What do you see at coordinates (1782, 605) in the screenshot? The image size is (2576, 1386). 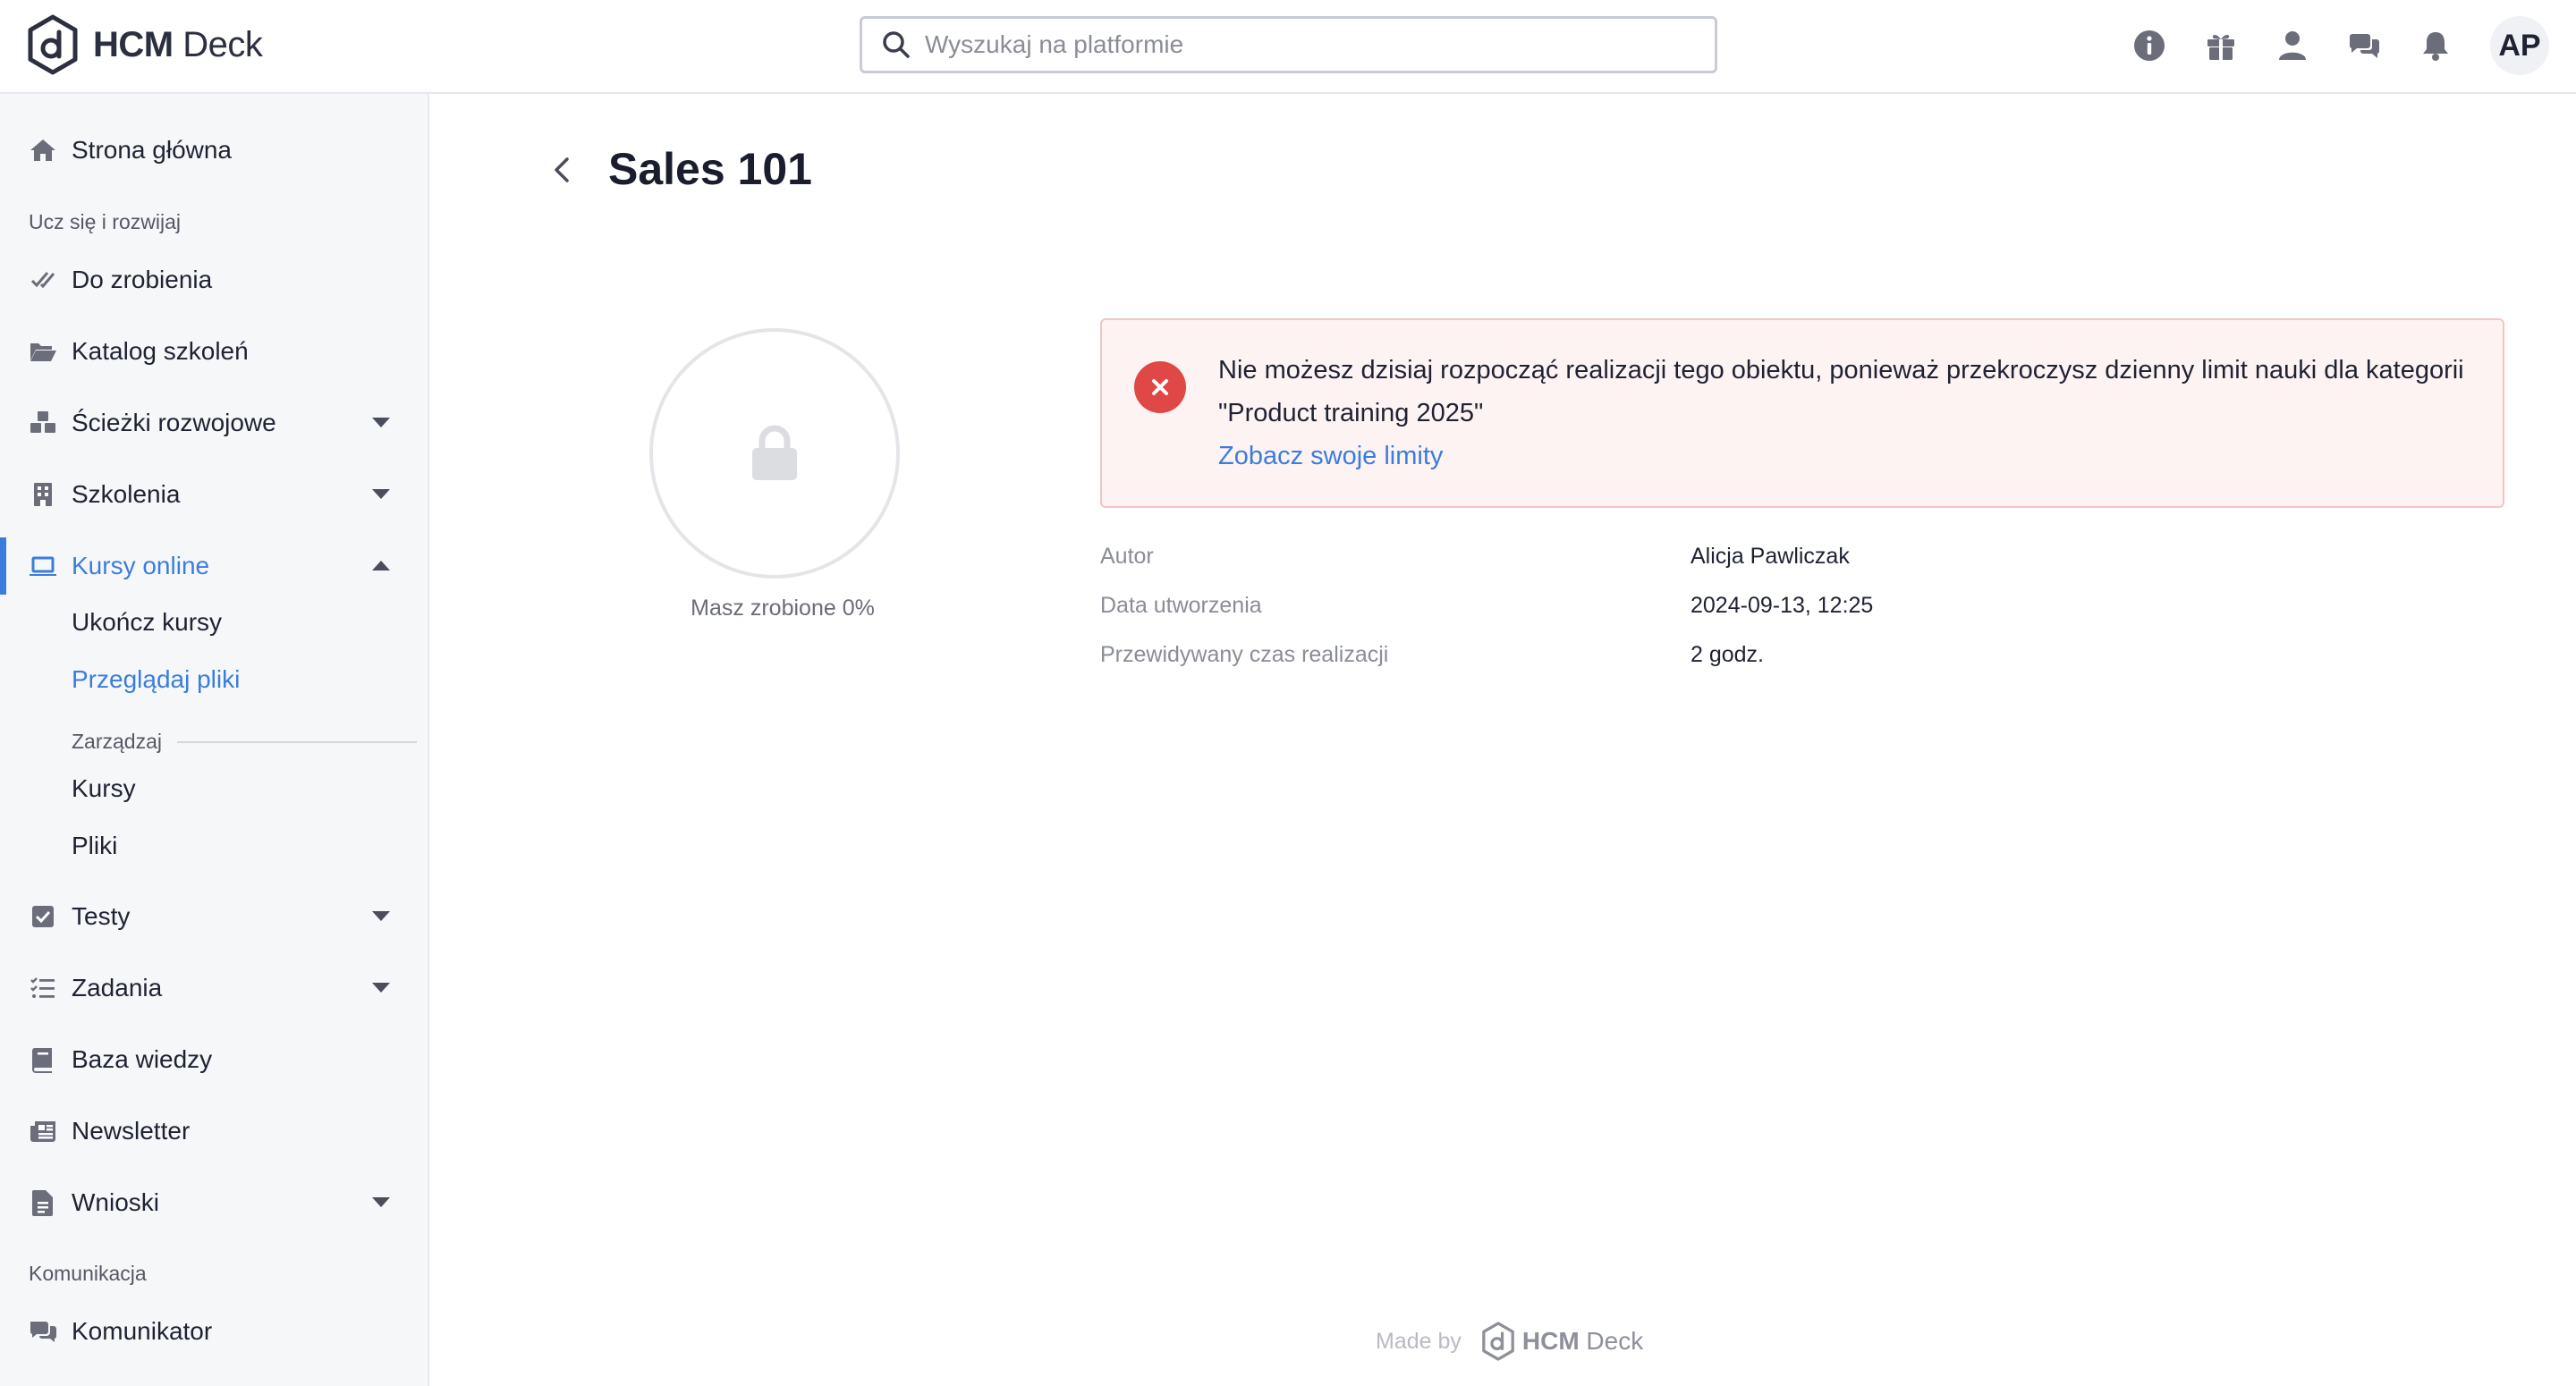 I see `created-date-value: 2024-09-13, 12:25` at bounding box center [1782, 605].